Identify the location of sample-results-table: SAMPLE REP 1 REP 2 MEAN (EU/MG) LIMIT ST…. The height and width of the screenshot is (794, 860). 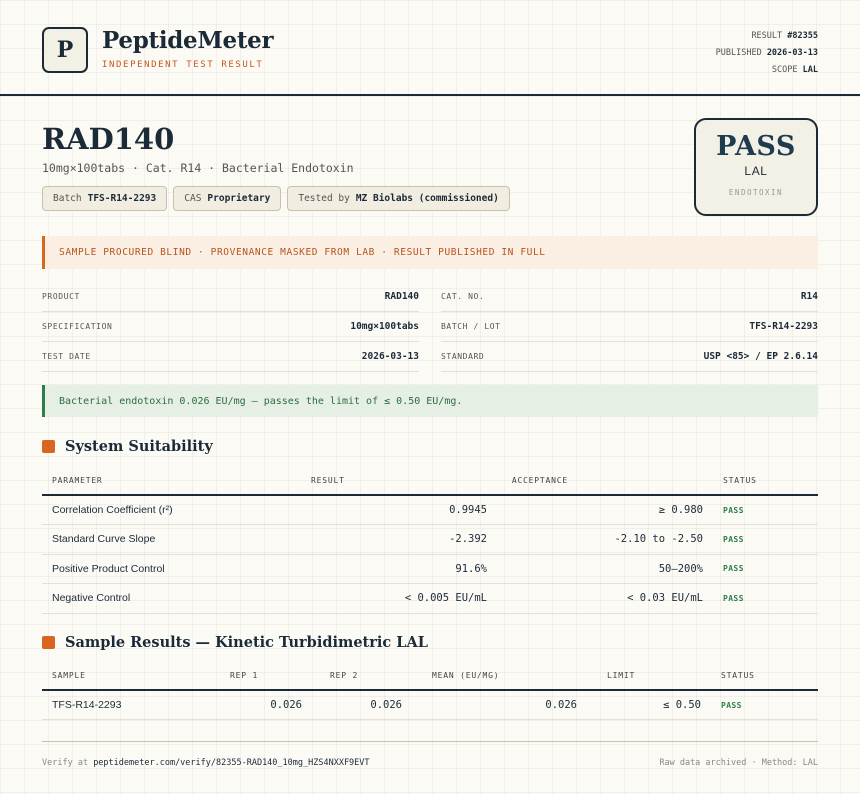
(430, 691).